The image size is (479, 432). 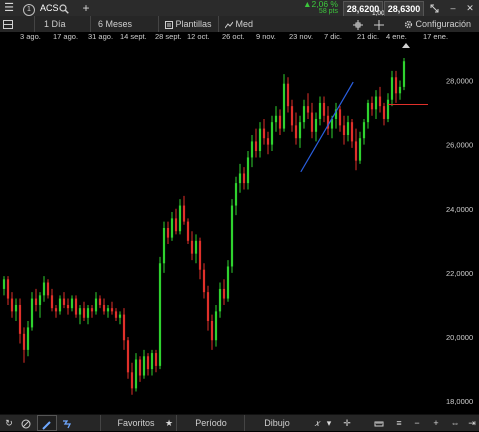 I want to click on menu-icon: ☰, so click(x=9, y=8).